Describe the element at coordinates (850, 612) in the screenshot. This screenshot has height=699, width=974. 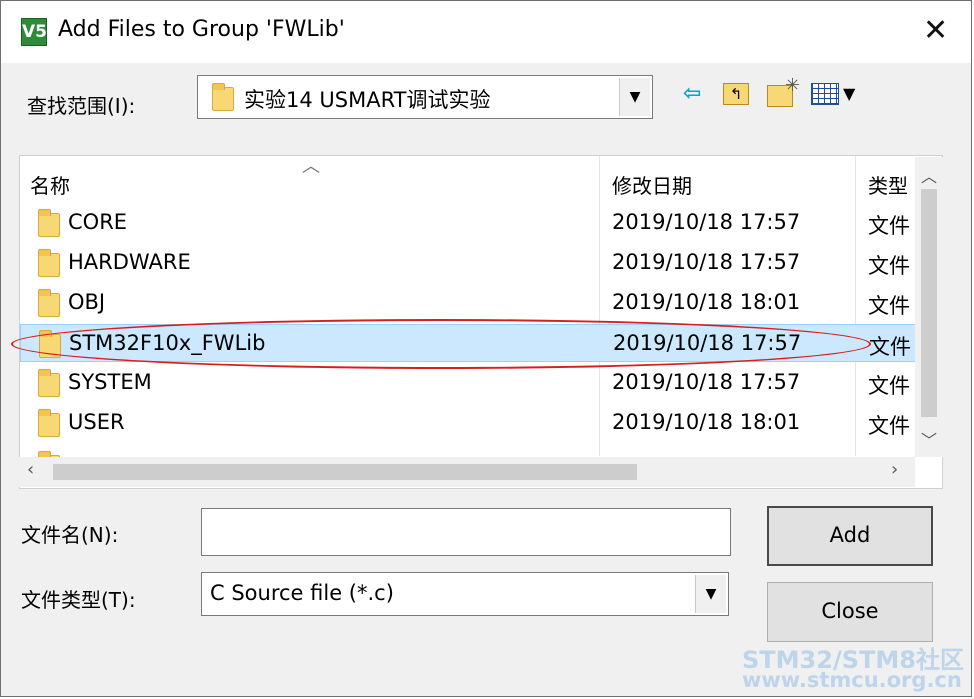
I see `close-button: Close` at that location.